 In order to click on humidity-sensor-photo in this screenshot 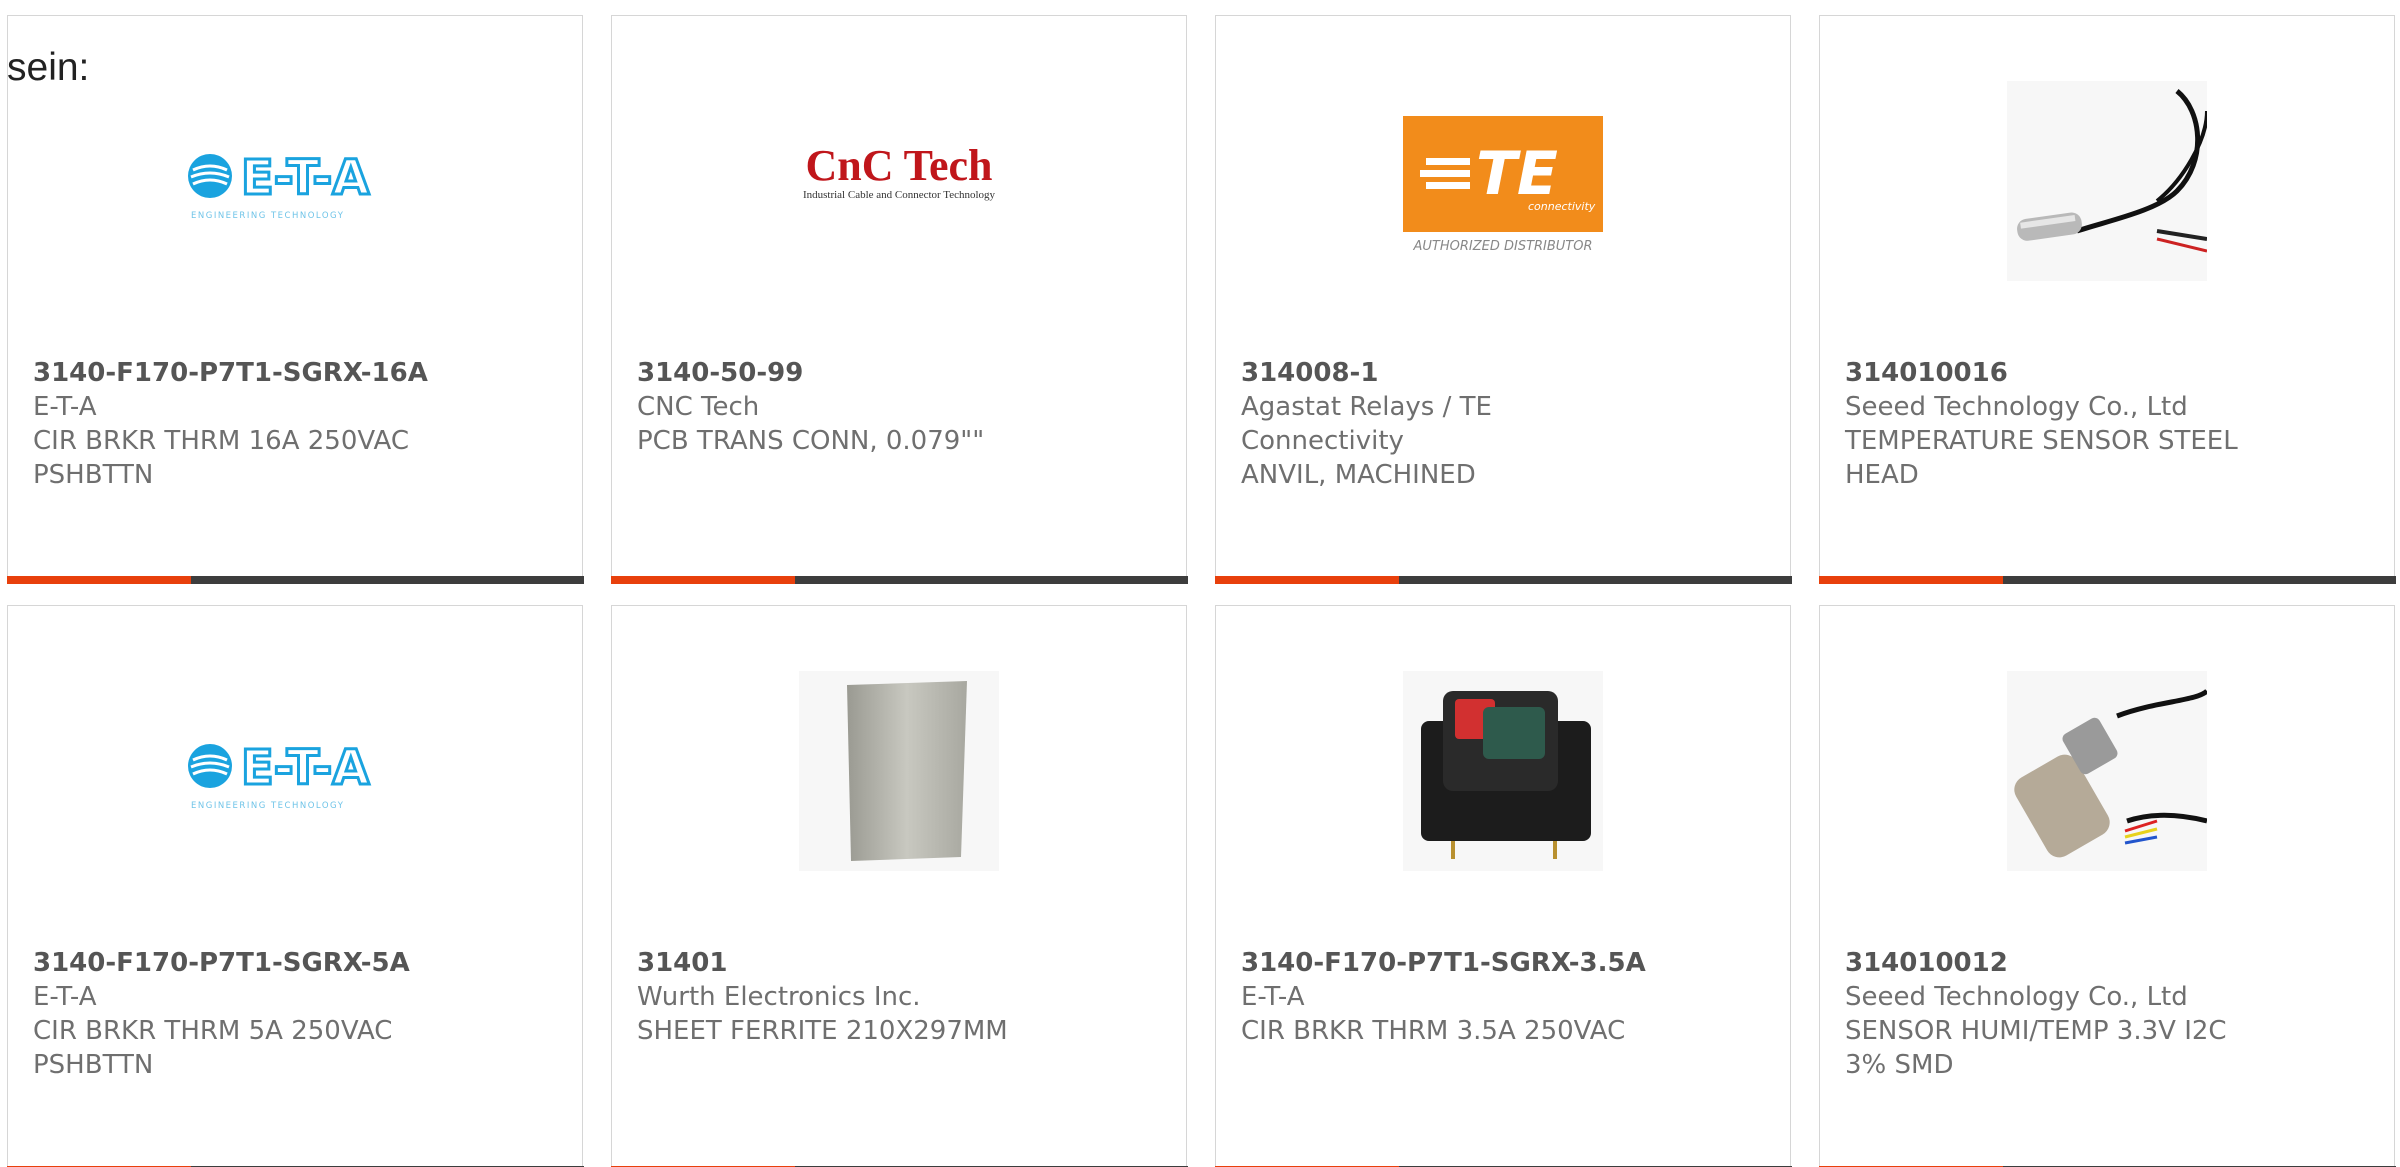, I will do `click(2107, 771)`.